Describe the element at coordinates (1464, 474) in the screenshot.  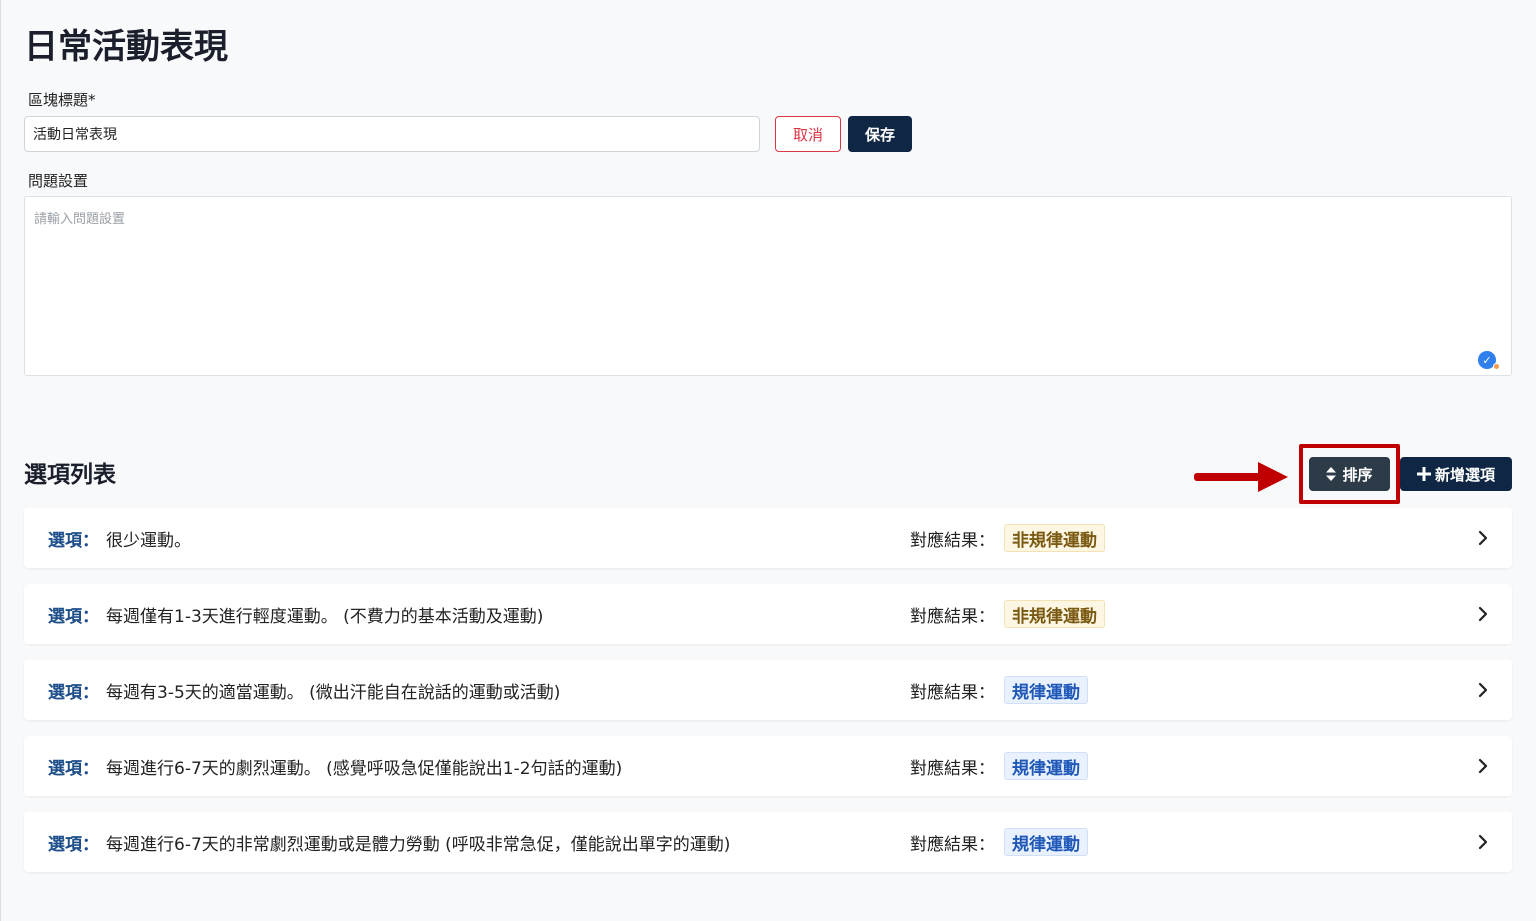
I see `add-option-label: 新增選項` at that location.